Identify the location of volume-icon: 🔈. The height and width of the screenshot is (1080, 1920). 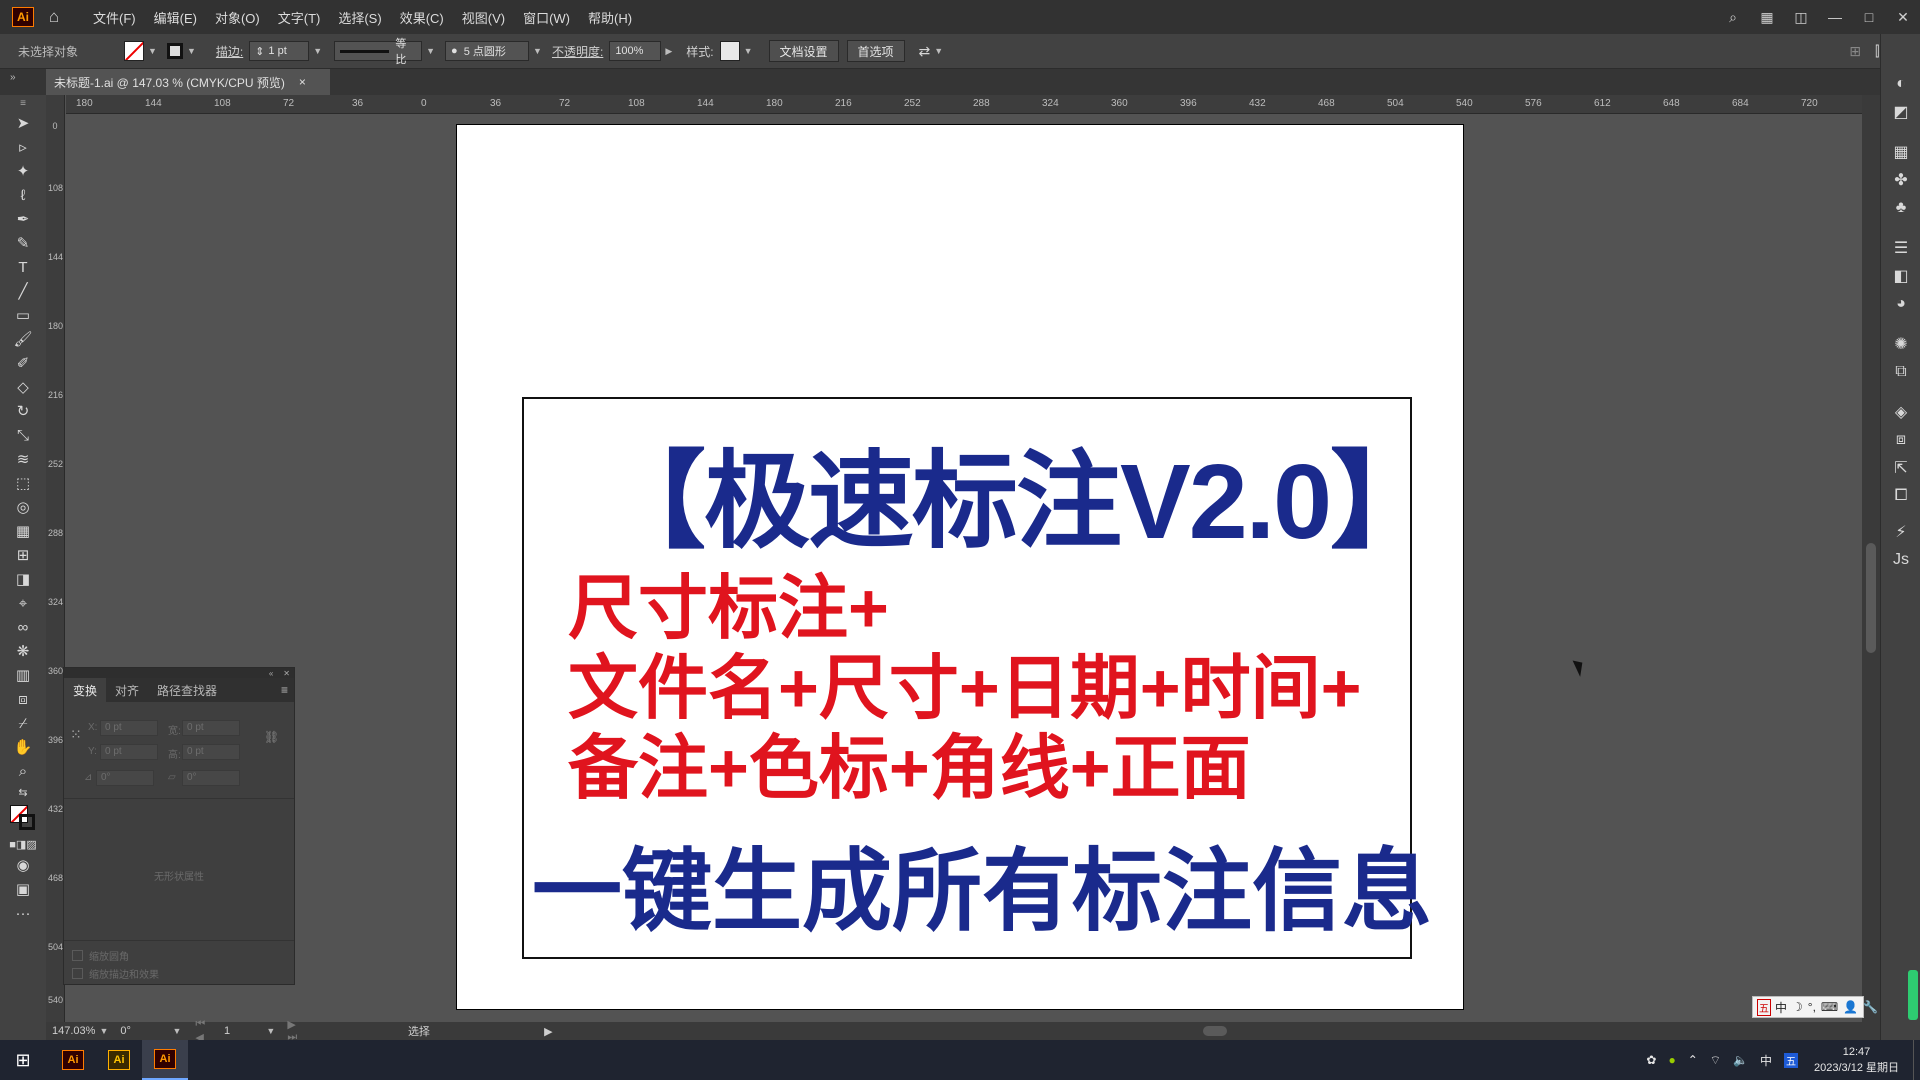
(1740, 1060).